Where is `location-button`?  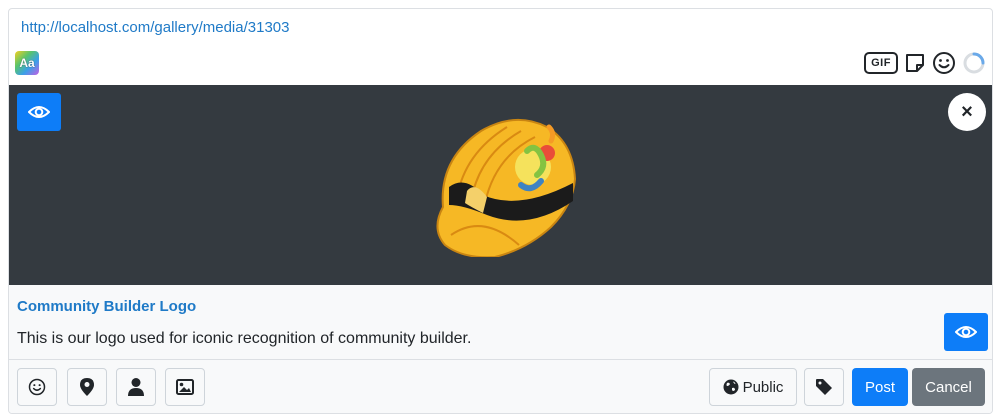
location-button is located at coordinates (87, 387).